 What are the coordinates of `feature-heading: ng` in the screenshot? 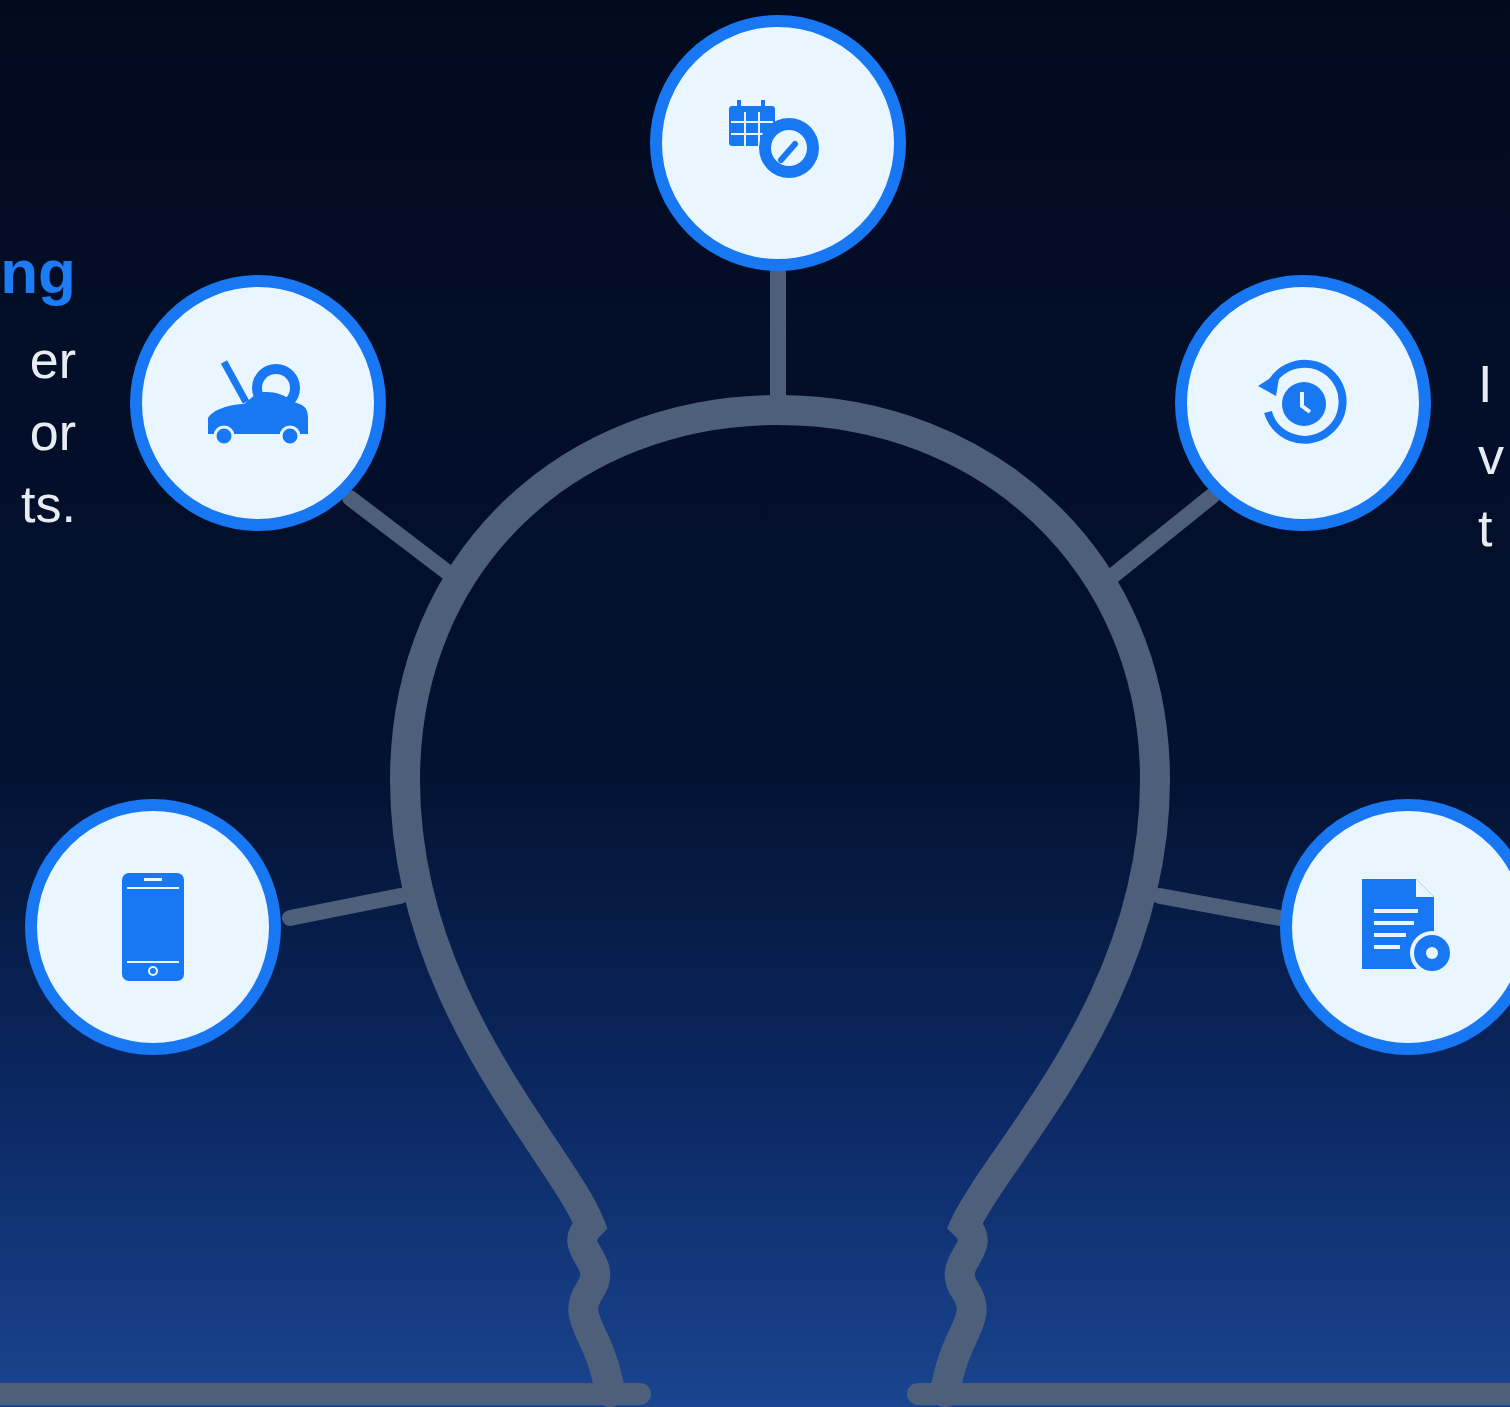 It's located at (38, 272).